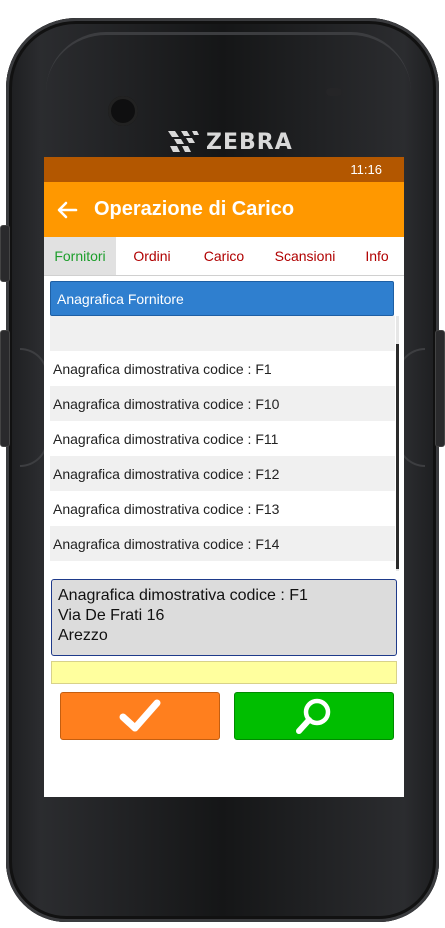 The width and height of the screenshot is (445, 928). I want to click on tab-bar: Fornitori Ordini Carico Scansioni Info, so click(224, 256).